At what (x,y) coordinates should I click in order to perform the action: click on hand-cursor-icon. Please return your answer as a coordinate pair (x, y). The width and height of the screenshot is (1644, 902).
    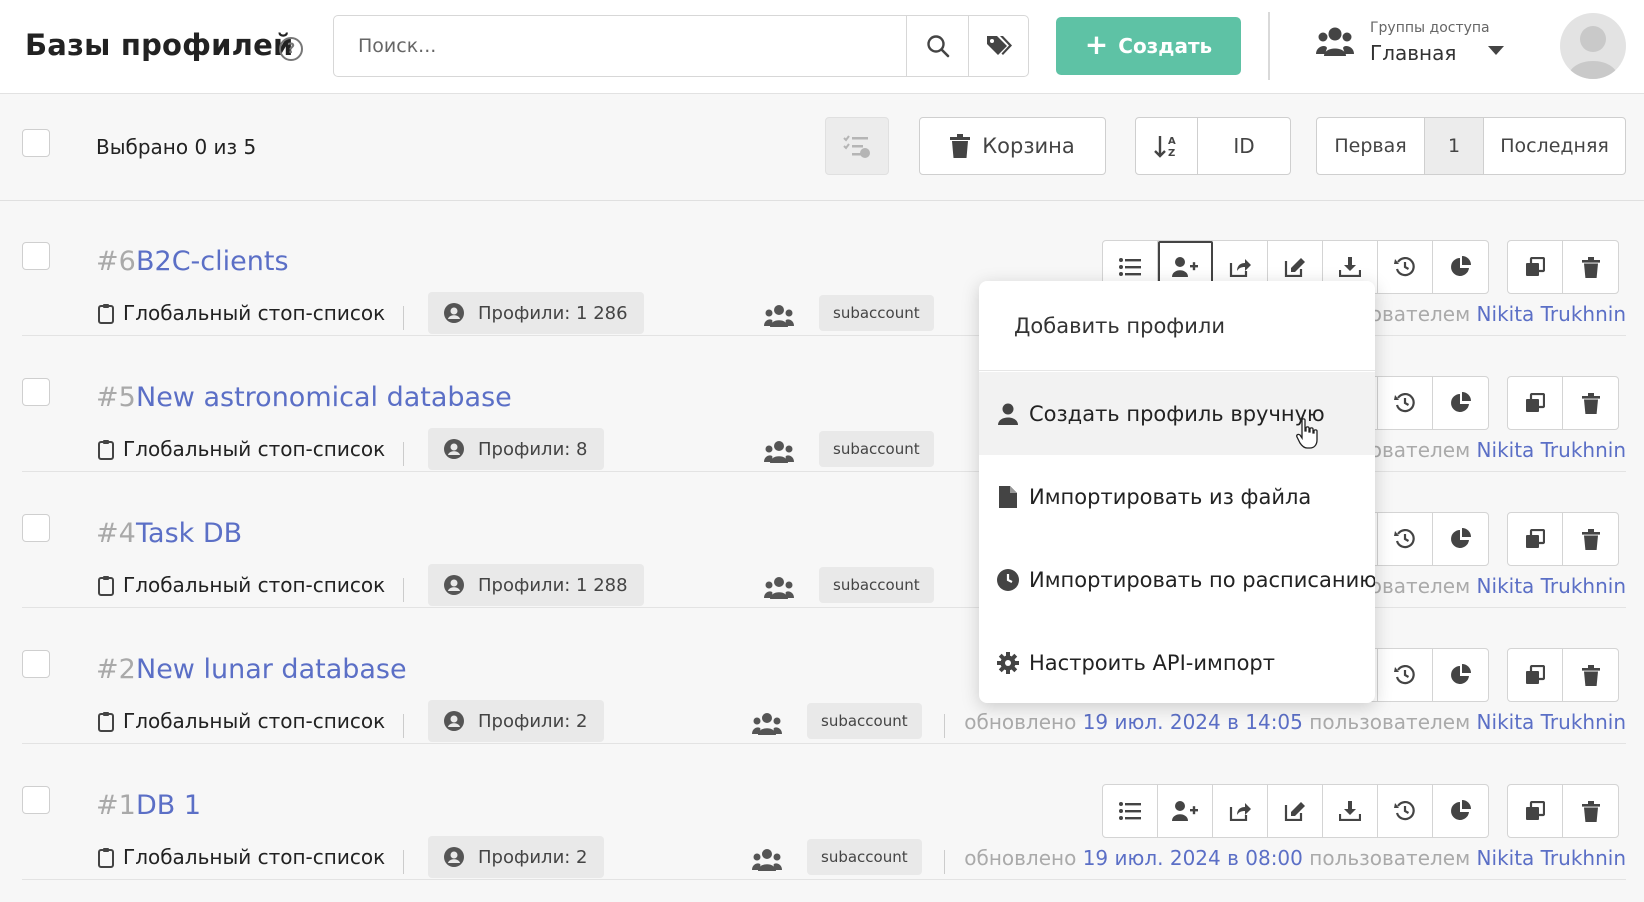
    Looking at the image, I should click on (1307, 433).